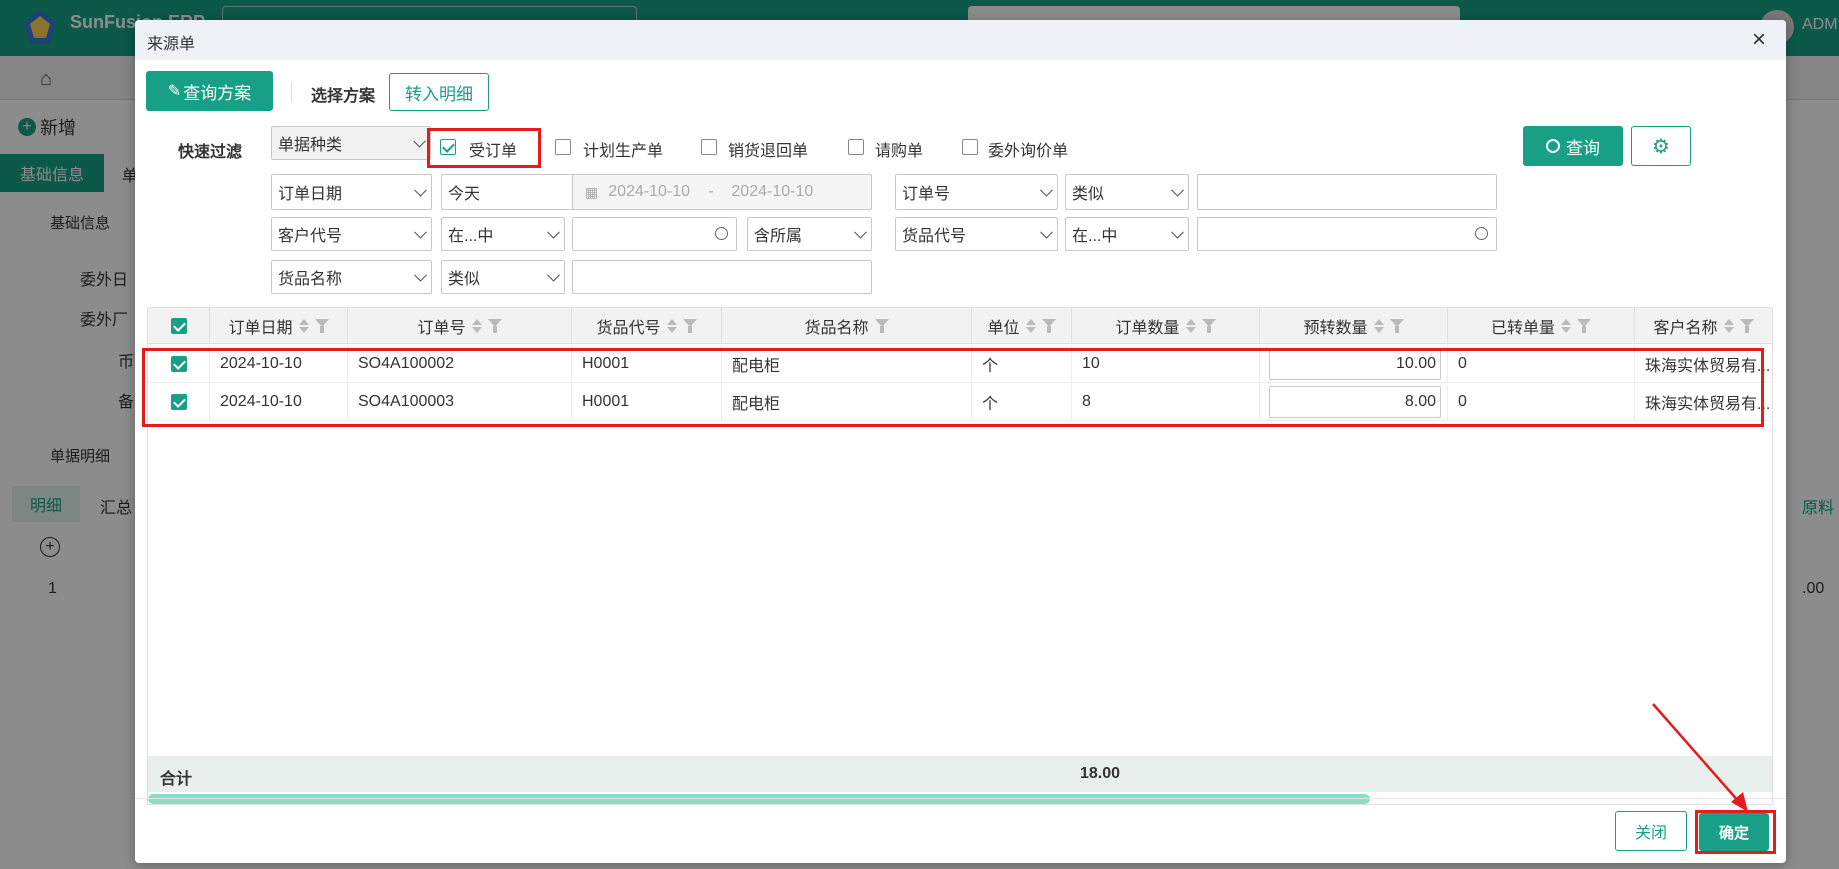  I want to click on col-label: 货品名称, so click(836, 328).